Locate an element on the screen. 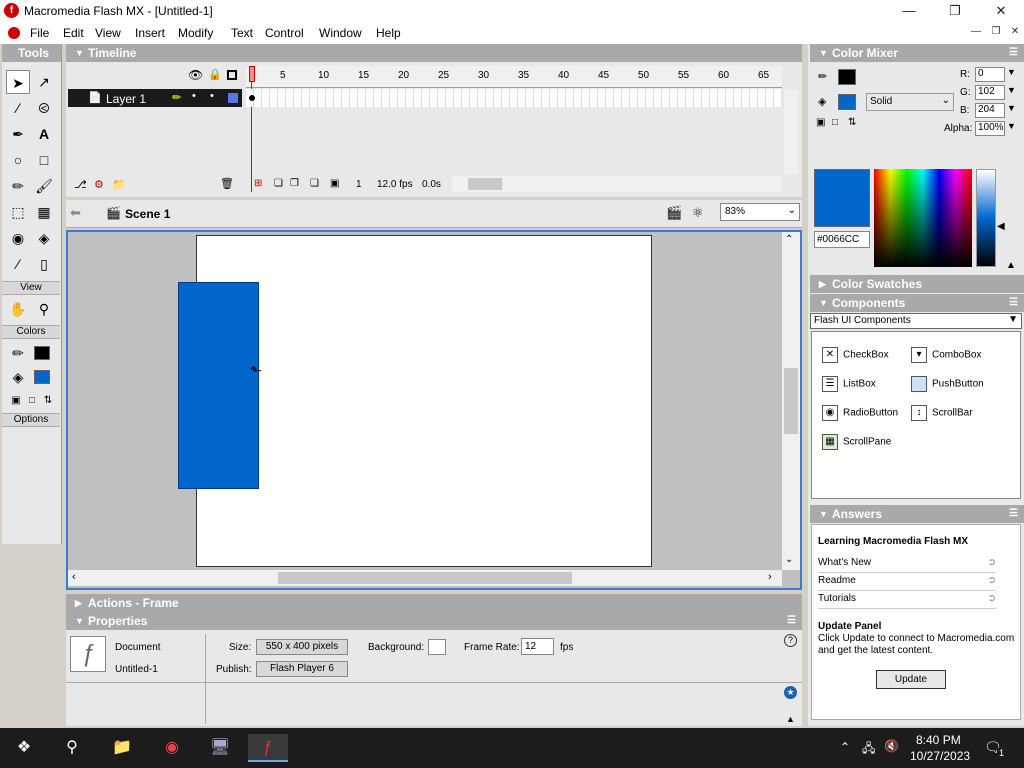  stage-vscroll: ⌃ ⌄ is located at coordinates (791, 401).